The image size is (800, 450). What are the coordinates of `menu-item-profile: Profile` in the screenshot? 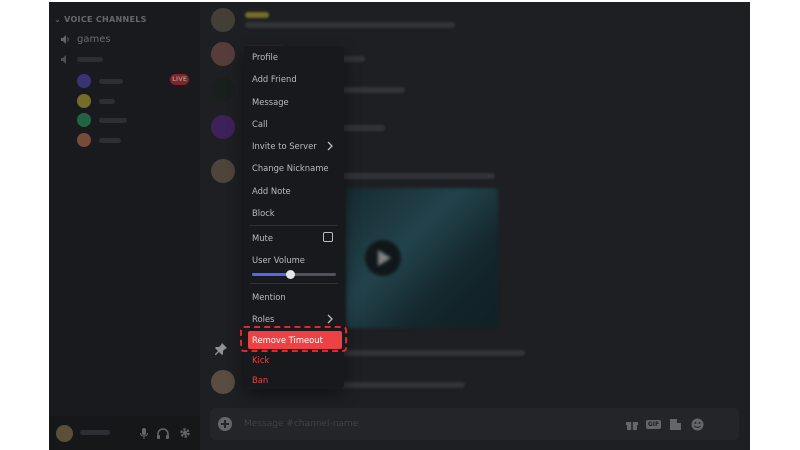 It's located at (294, 57).